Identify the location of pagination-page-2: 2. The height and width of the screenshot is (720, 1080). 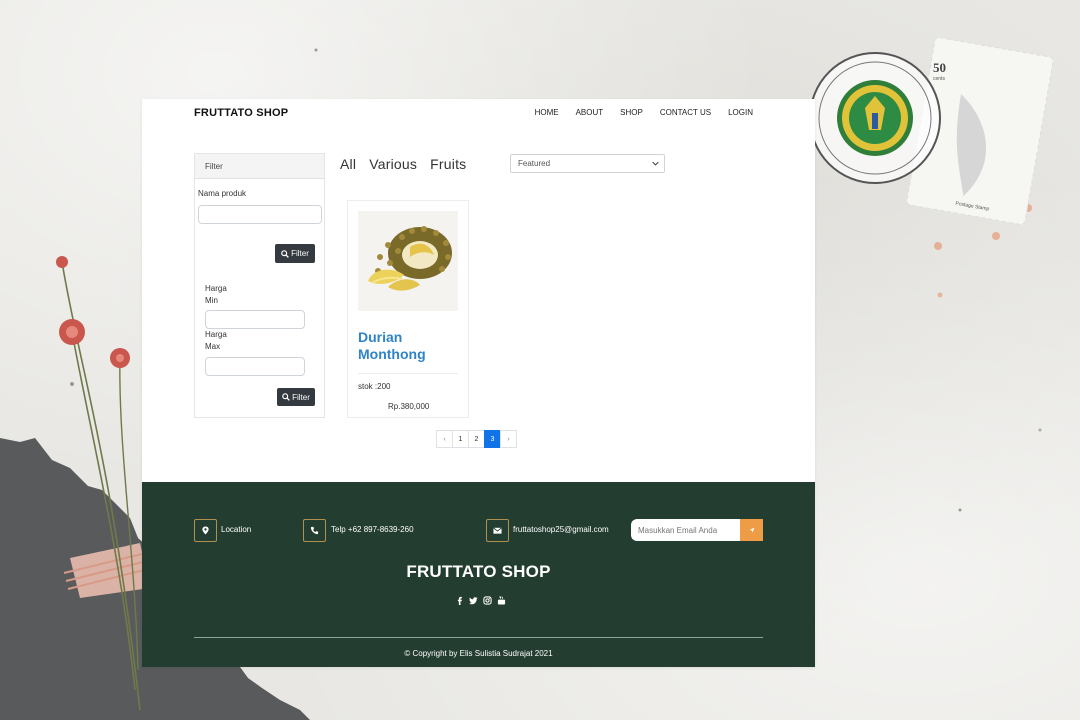
(476, 439).